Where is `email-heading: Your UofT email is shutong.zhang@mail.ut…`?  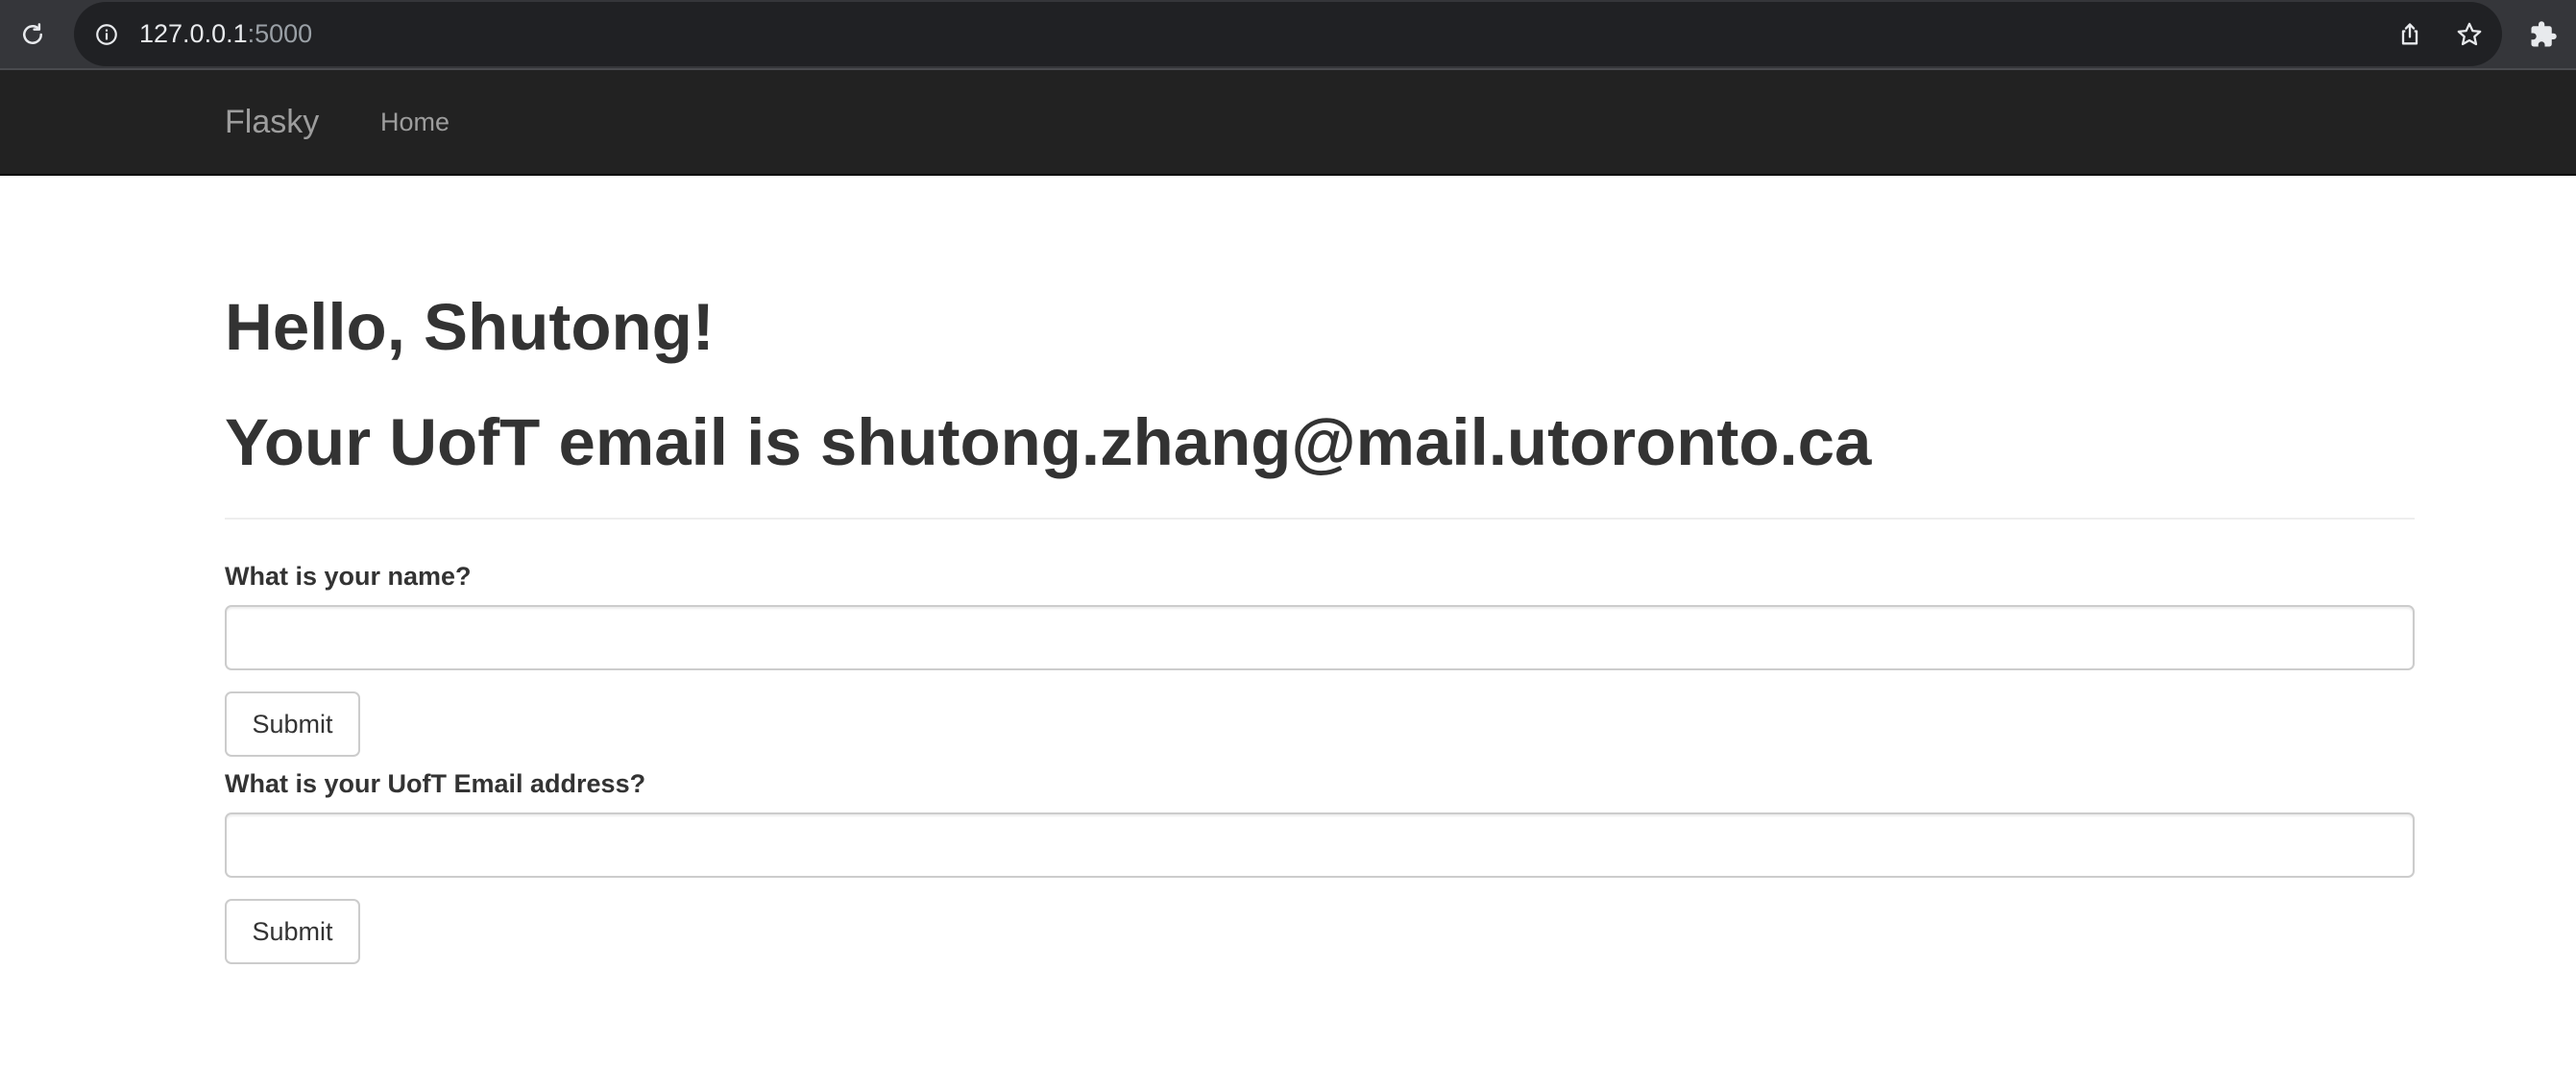
email-heading: Your UofT email is shutong.zhang@mail.ut… is located at coordinates (1048, 442).